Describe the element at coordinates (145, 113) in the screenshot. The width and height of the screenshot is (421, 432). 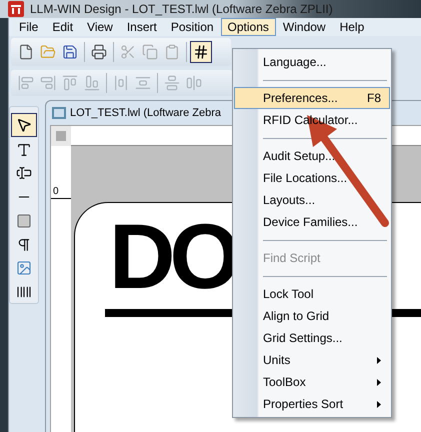
I see `document-title: LOT_TEST.lwl (Loftware Zebra` at that location.